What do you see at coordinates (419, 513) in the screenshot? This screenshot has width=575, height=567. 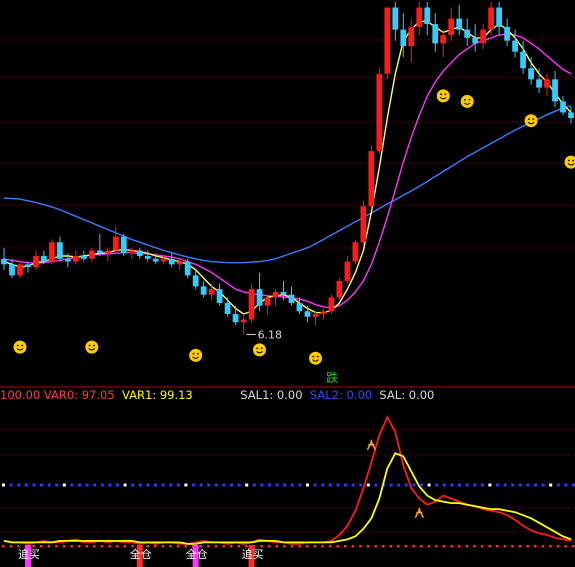 I see `runner-shape` at bounding box center [419, 513].